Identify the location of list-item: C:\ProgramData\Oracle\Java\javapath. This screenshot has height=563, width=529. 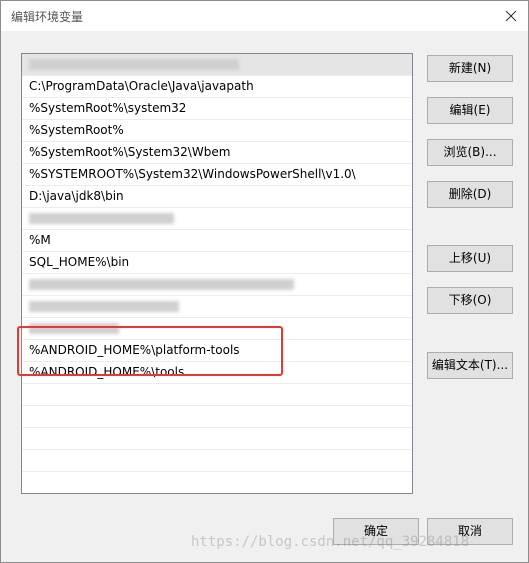
(217, 87).